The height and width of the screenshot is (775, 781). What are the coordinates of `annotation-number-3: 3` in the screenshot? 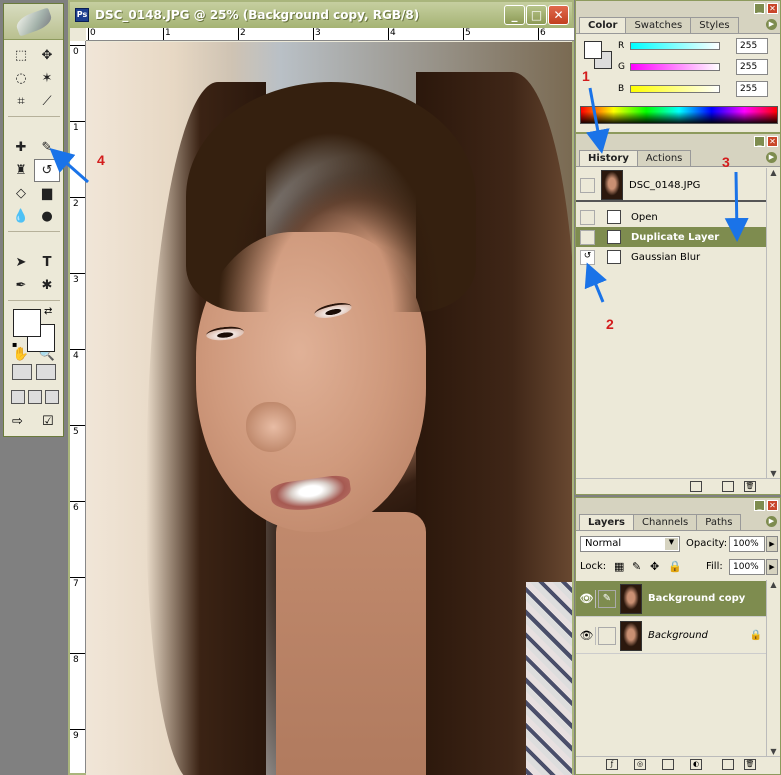 It's located at (726, 162).